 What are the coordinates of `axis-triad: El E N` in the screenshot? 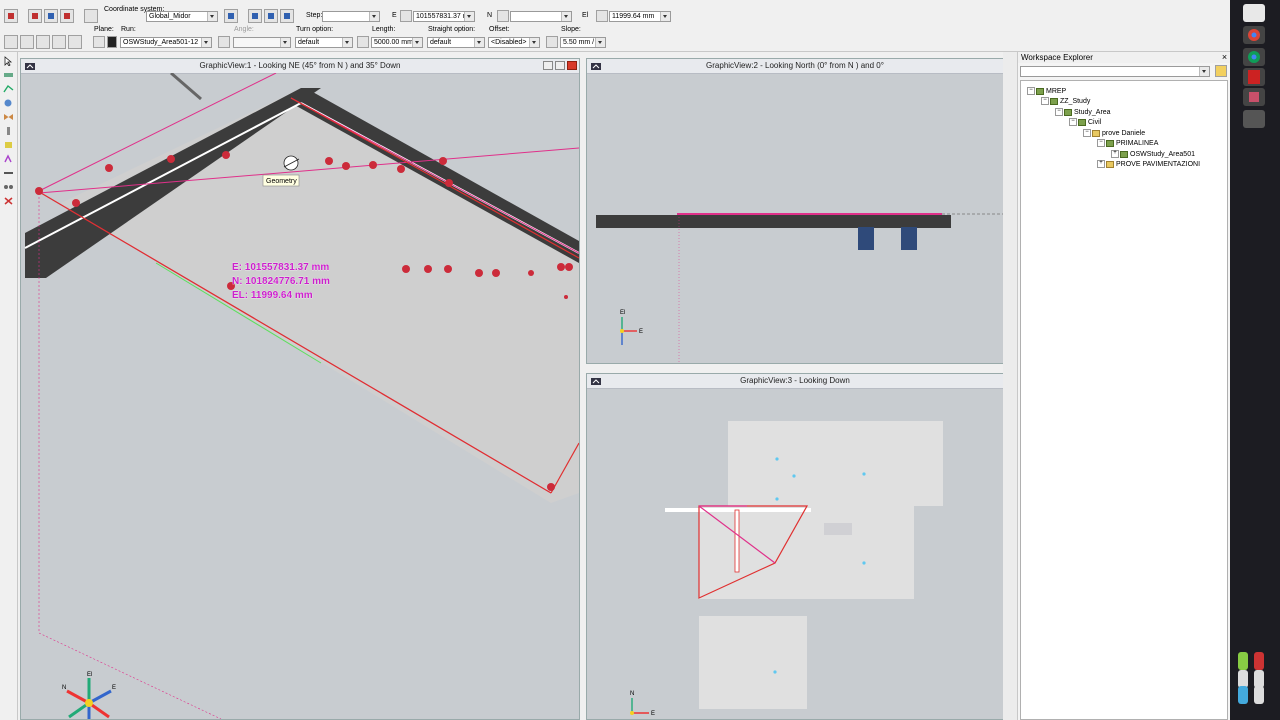 It's located at (89, 695).